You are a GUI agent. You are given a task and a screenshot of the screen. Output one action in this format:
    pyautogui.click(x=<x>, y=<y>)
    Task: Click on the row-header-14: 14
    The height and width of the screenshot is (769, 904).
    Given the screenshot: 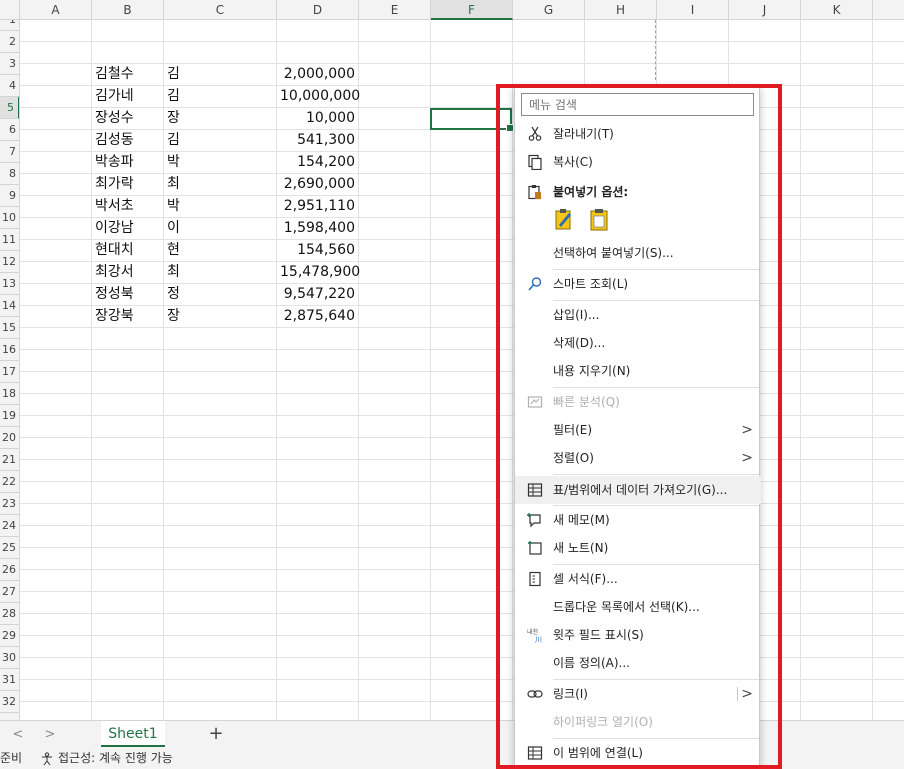 What is the action you would take?
    pyautogui.click(x=9, y=306)
    